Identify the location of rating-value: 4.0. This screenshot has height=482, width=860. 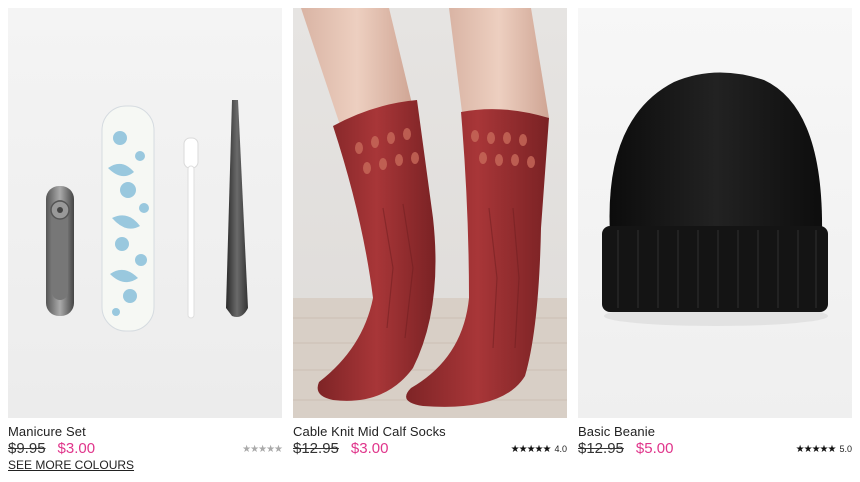
(560, 449).